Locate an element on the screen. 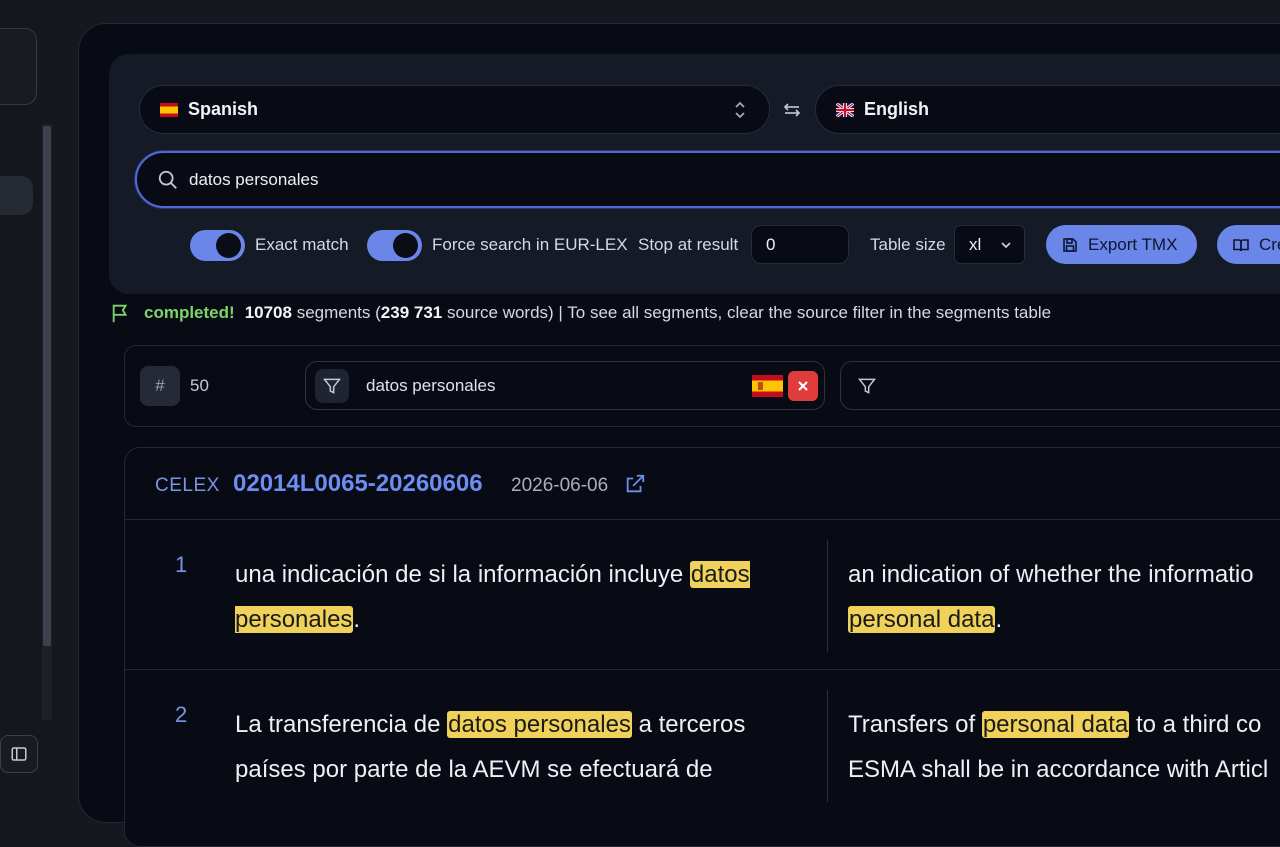  export-tmx-button: Export TMX is located at coordinates (1121, 244).